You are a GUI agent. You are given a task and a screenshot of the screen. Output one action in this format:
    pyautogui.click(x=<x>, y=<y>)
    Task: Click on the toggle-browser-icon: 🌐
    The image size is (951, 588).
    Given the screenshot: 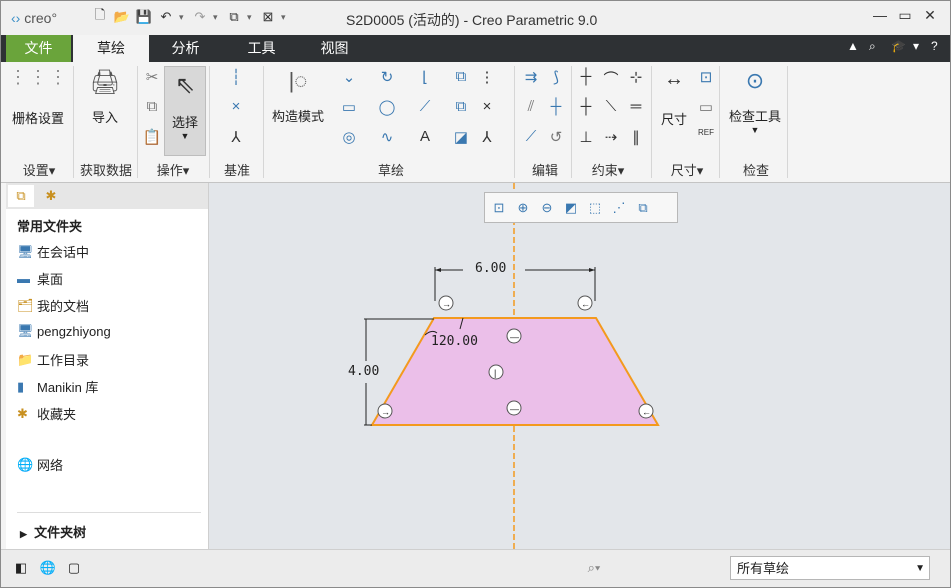 What is the action you would take?
    pyautogui.click(x=48, y=570)
    